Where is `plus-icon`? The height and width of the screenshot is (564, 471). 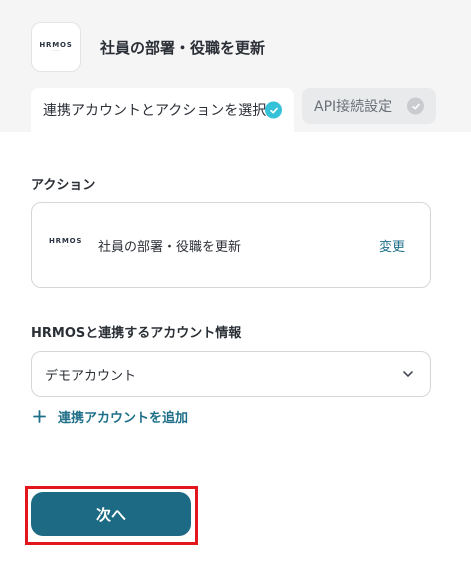 plus-icon is located at coordinates (39, 416).